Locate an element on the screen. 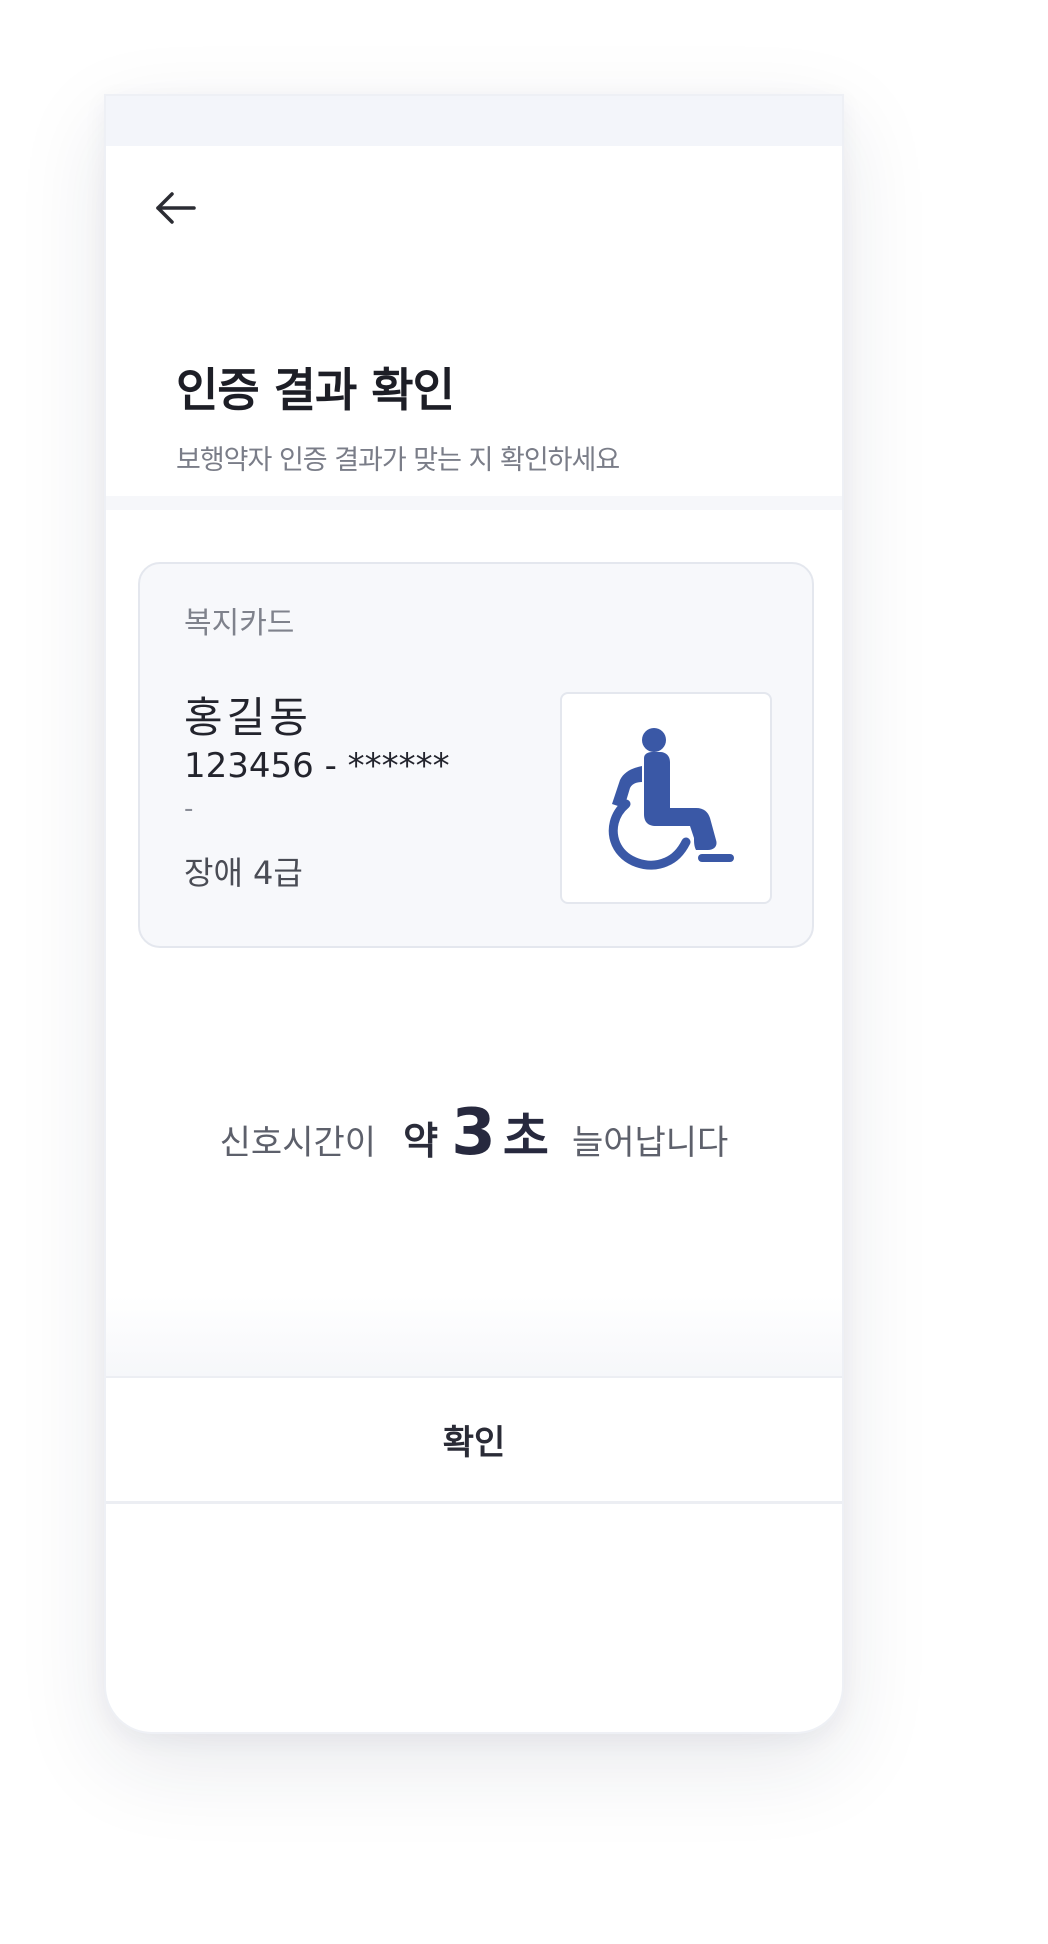 The height and width of the screenshot is (1944, 1048). confirm-button-label: 확인 is located at coordinates (474, 1443).